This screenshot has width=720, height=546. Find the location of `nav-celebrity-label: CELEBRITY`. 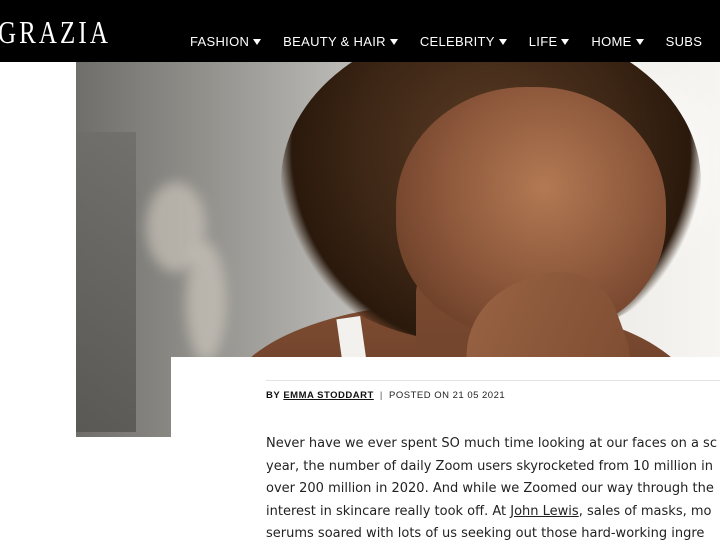

nav-celebrity-label: CELEBRITY is located at coordinates (457, 41).